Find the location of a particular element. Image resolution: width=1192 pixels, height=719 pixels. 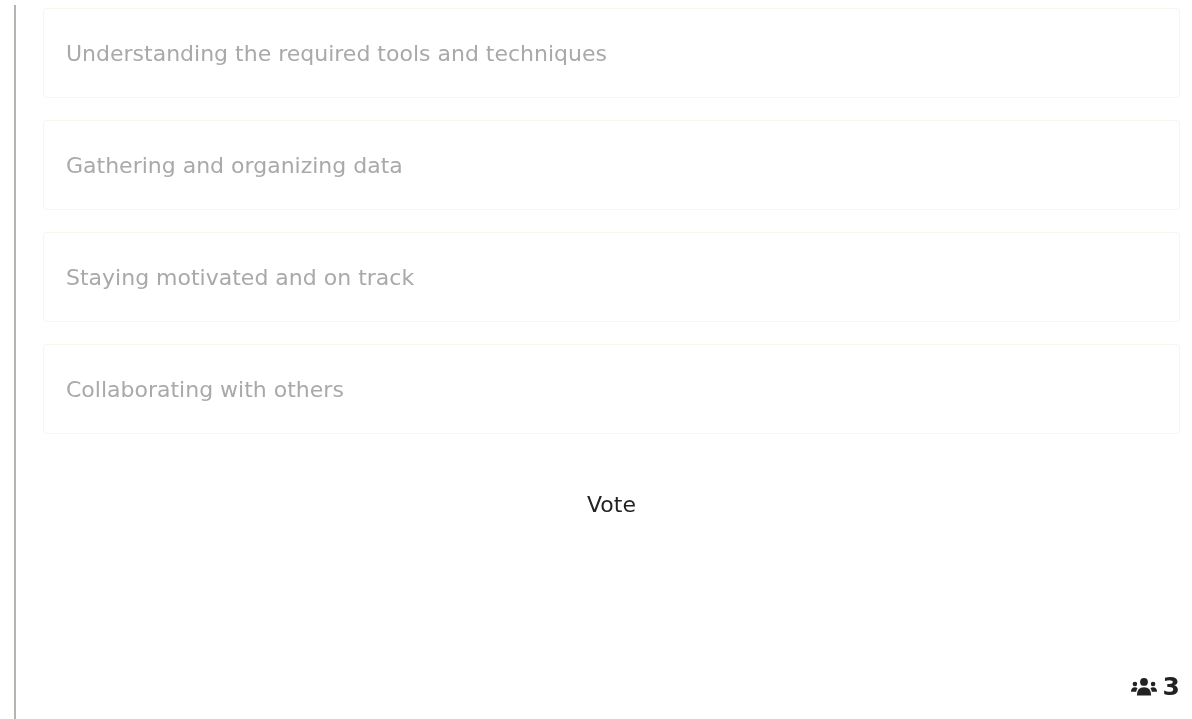

poll-option: Gathering and organizing data is located at coordinates (611, 165).